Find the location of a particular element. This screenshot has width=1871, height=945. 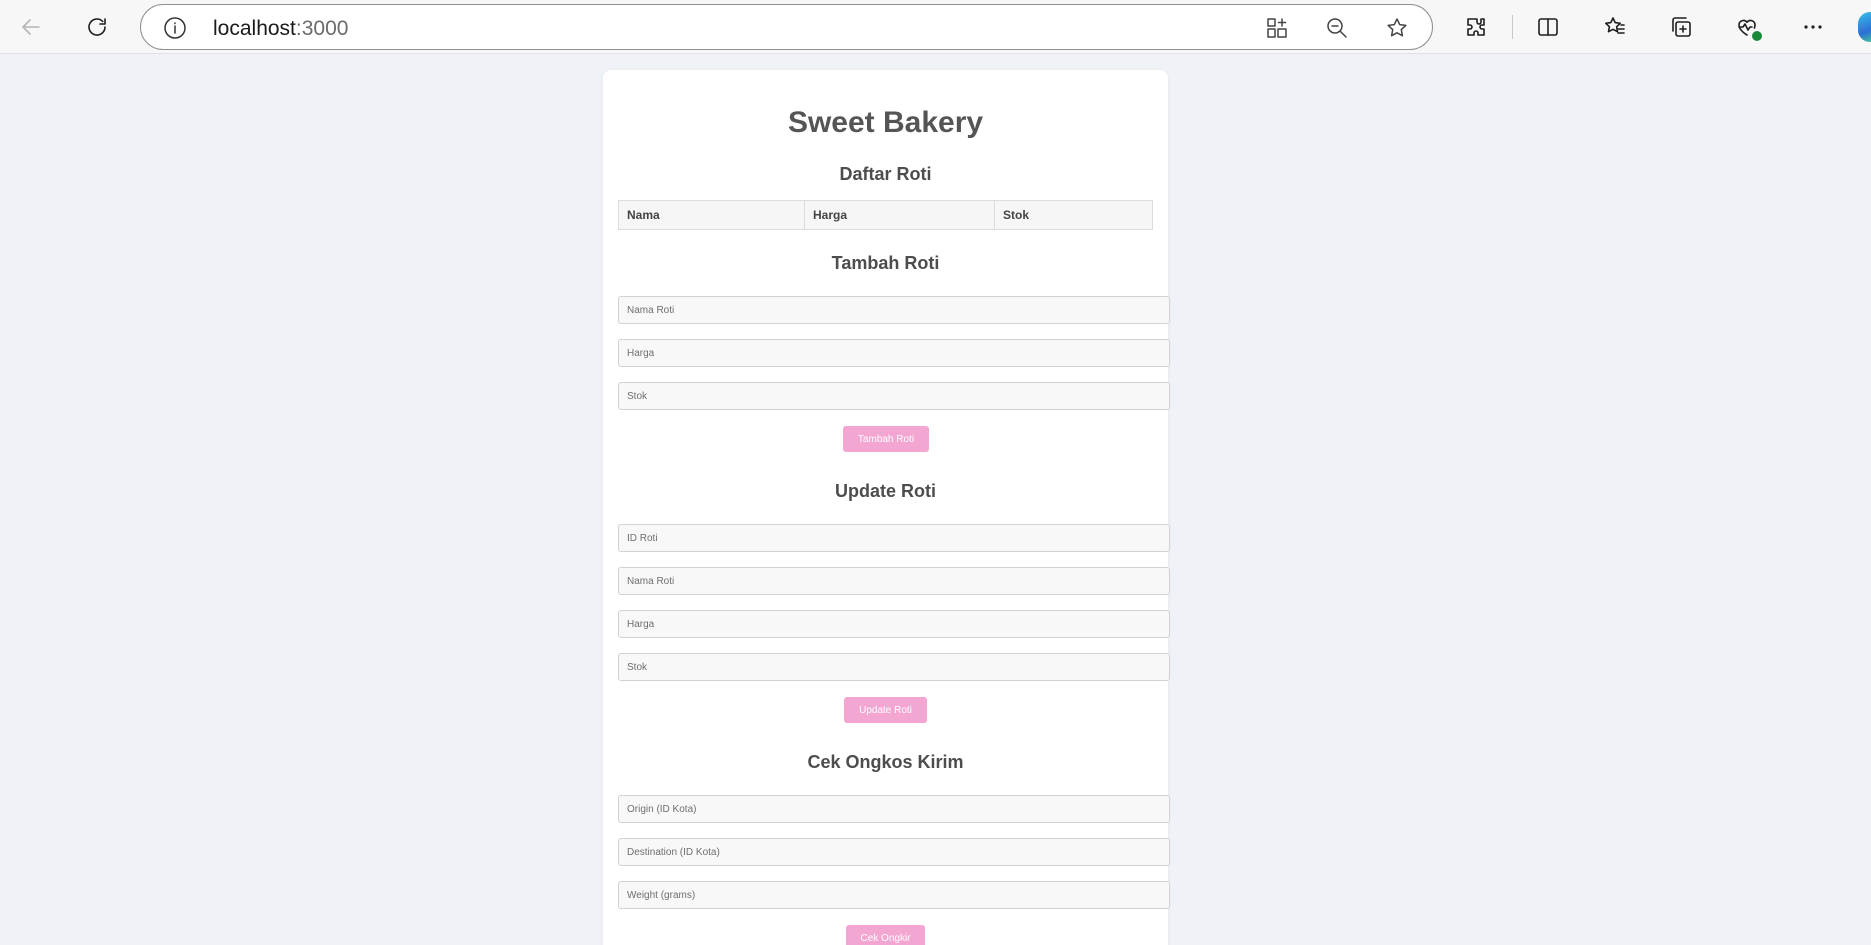

update-price-input: Harga is located at coordinates (894, 624).